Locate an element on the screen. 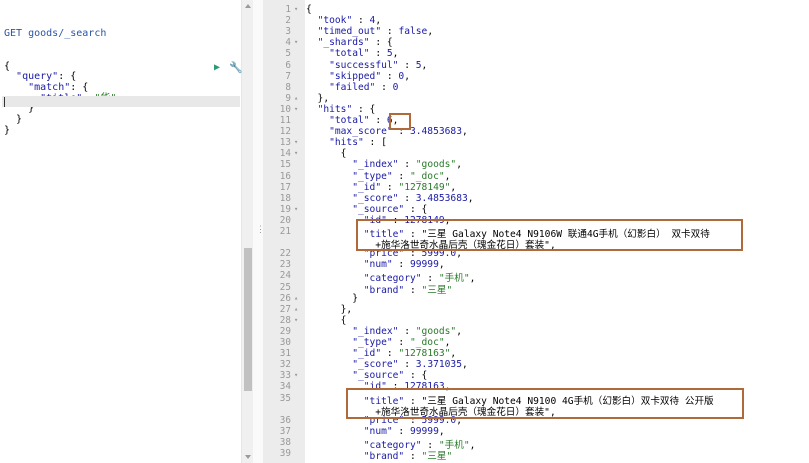 The image size is (809, 463). line-number: 25 is located at coordinates (285, 287).